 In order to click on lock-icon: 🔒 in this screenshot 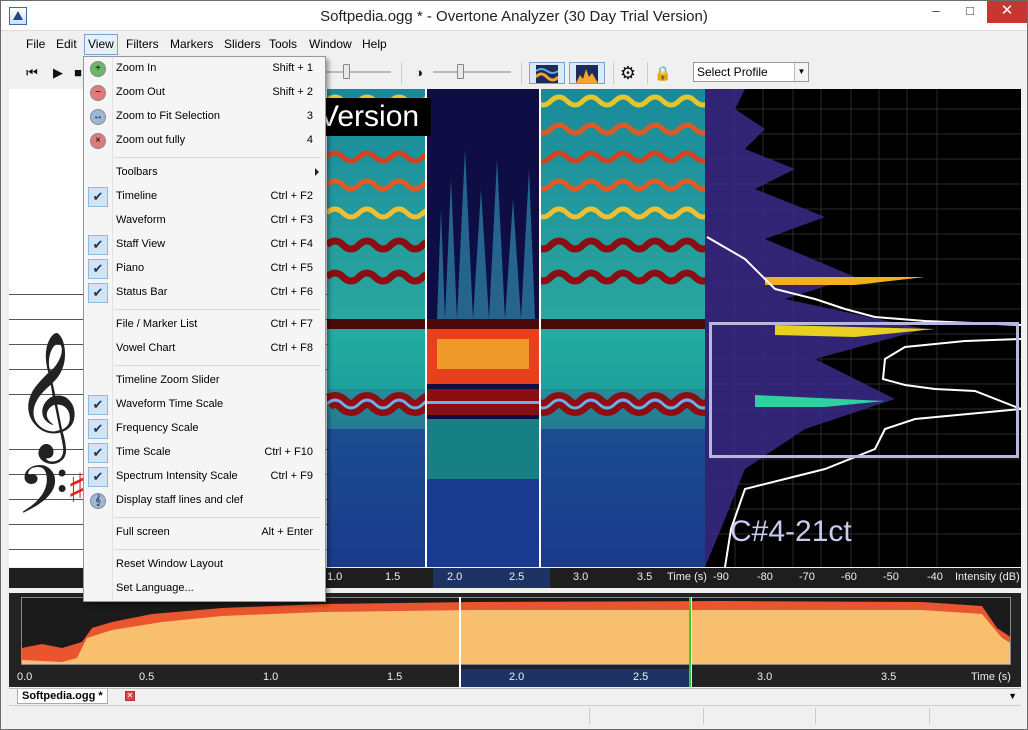, I will do `click(663, 73)`.